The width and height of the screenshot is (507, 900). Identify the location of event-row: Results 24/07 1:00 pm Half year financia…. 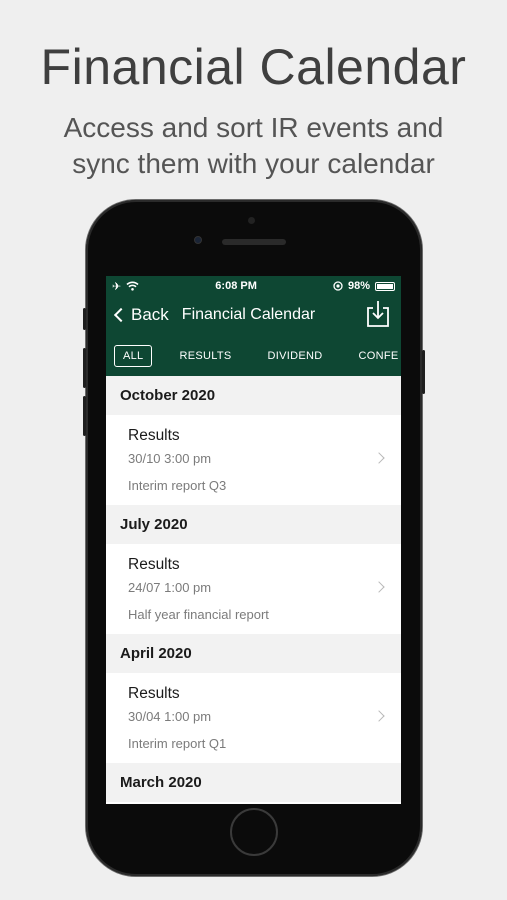
(253, 589).